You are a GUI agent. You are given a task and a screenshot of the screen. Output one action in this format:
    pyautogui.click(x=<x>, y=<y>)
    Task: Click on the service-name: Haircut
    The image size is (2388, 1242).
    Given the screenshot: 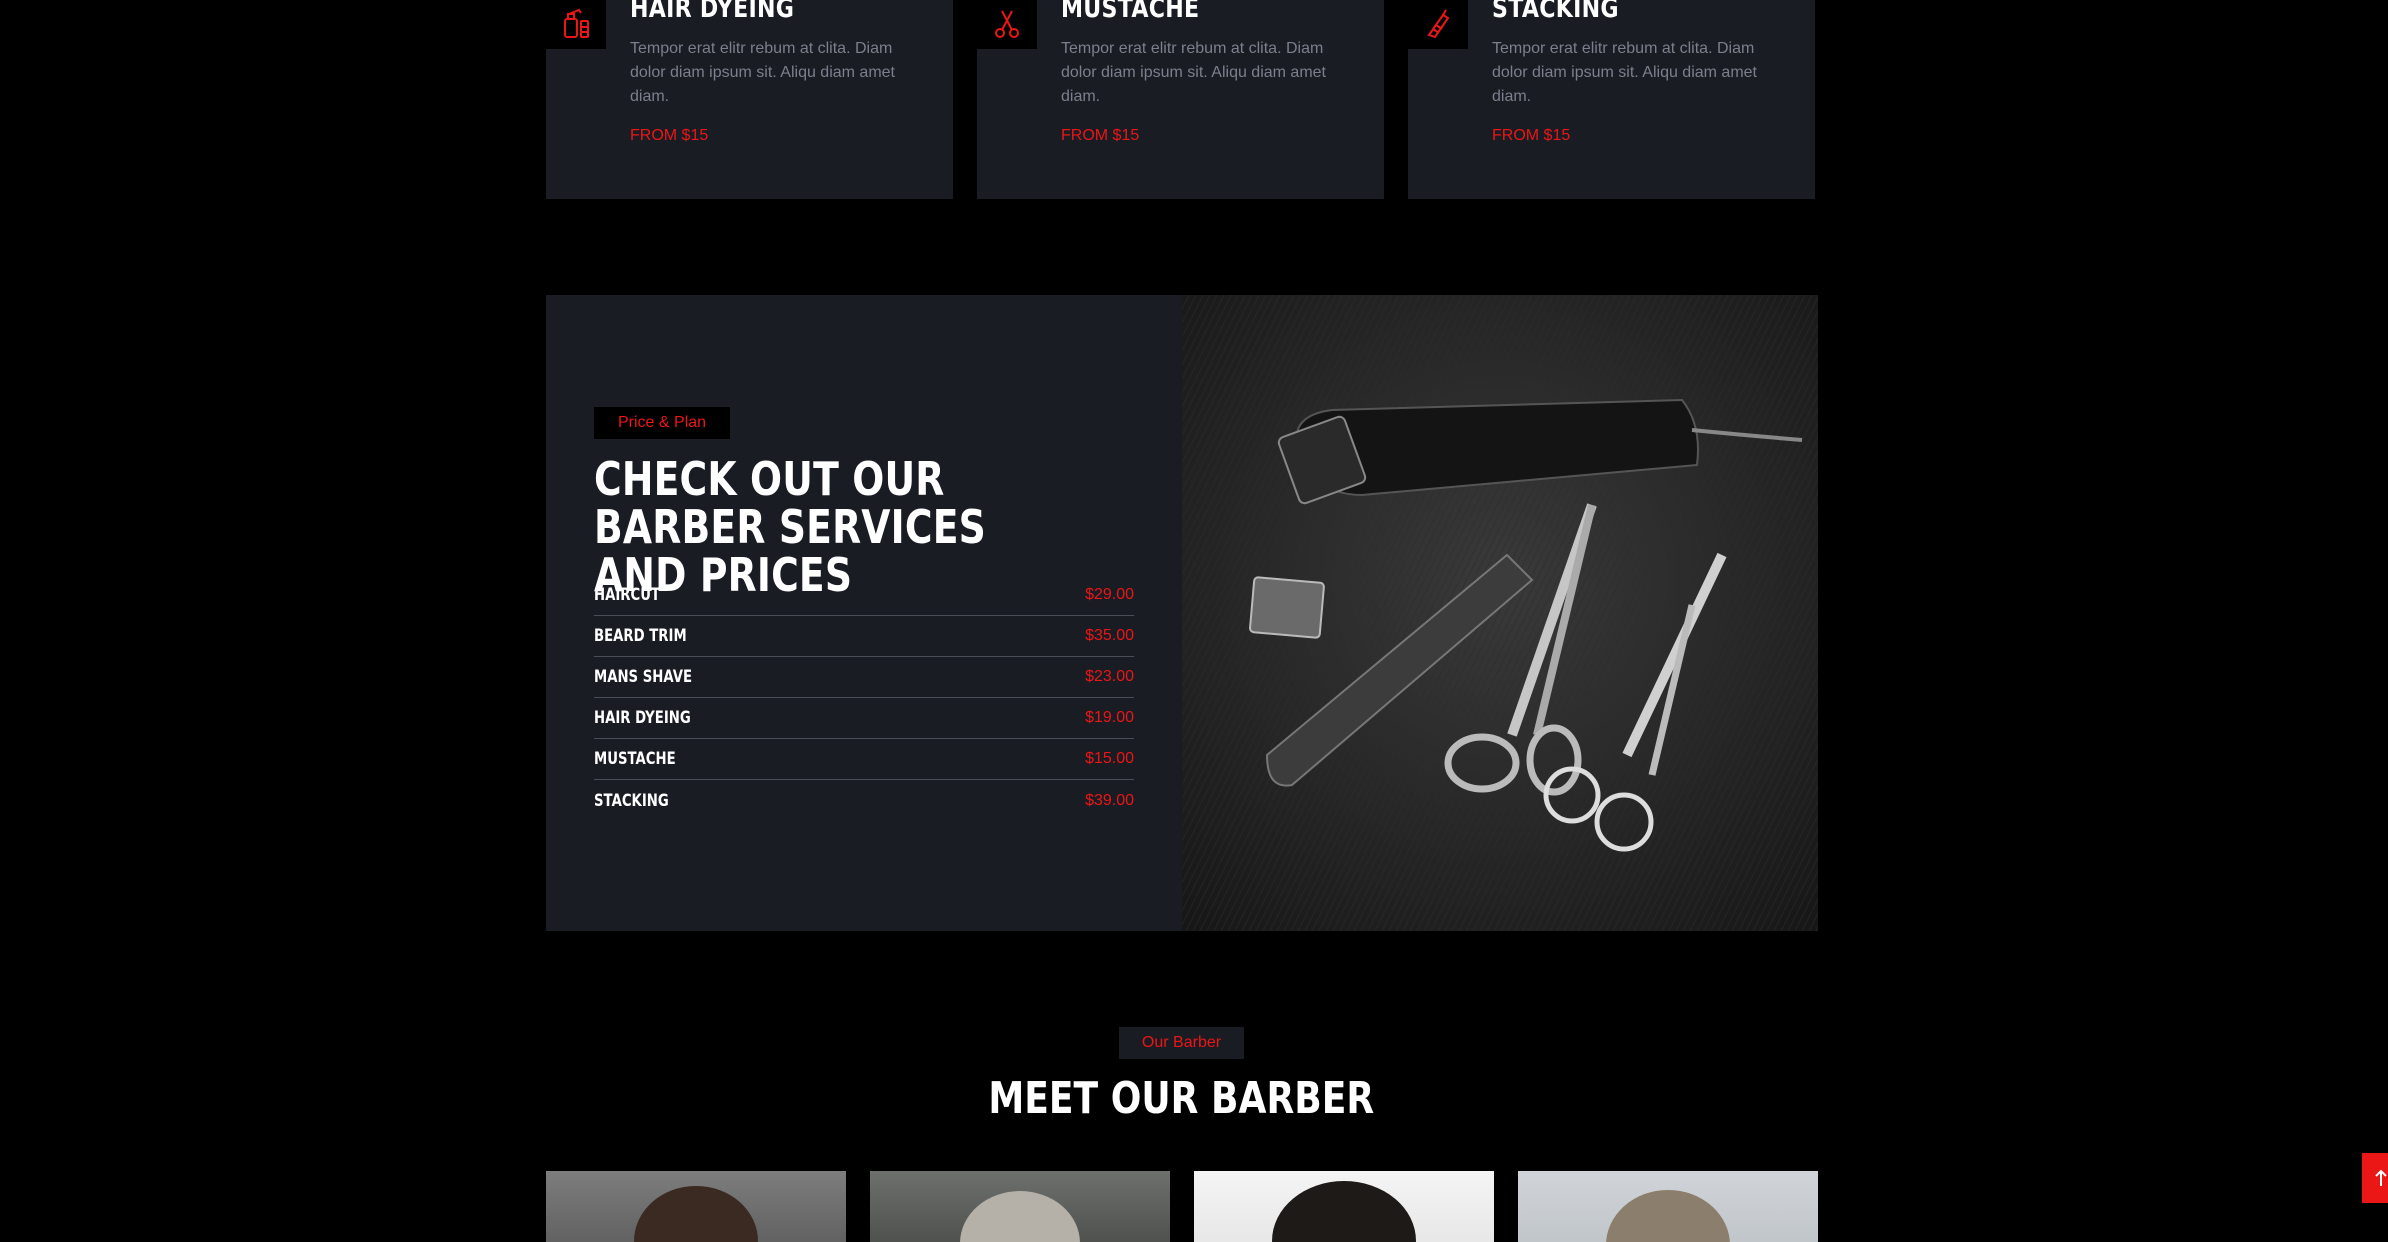 What is the action you would take?
    pyautogui.click(x=627, y=595)
    